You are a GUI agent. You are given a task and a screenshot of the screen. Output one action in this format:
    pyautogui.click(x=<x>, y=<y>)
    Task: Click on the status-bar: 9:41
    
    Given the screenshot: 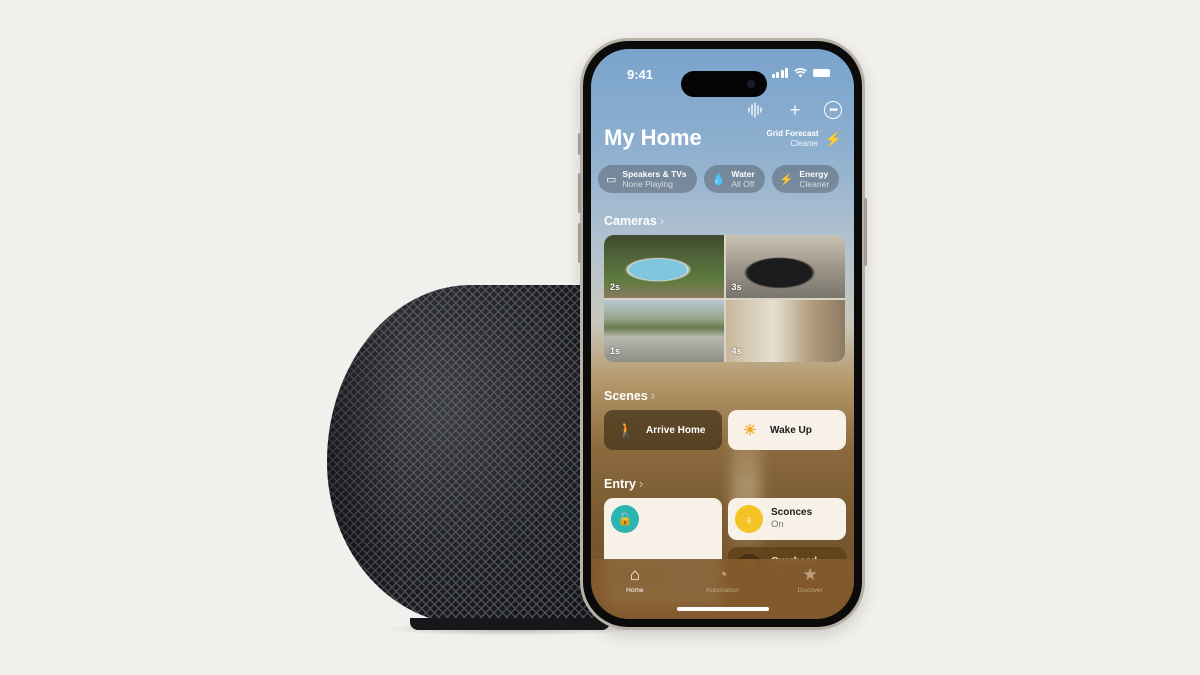 What is the action you would take?
    pyautogui.click(x=722, y=81)
    